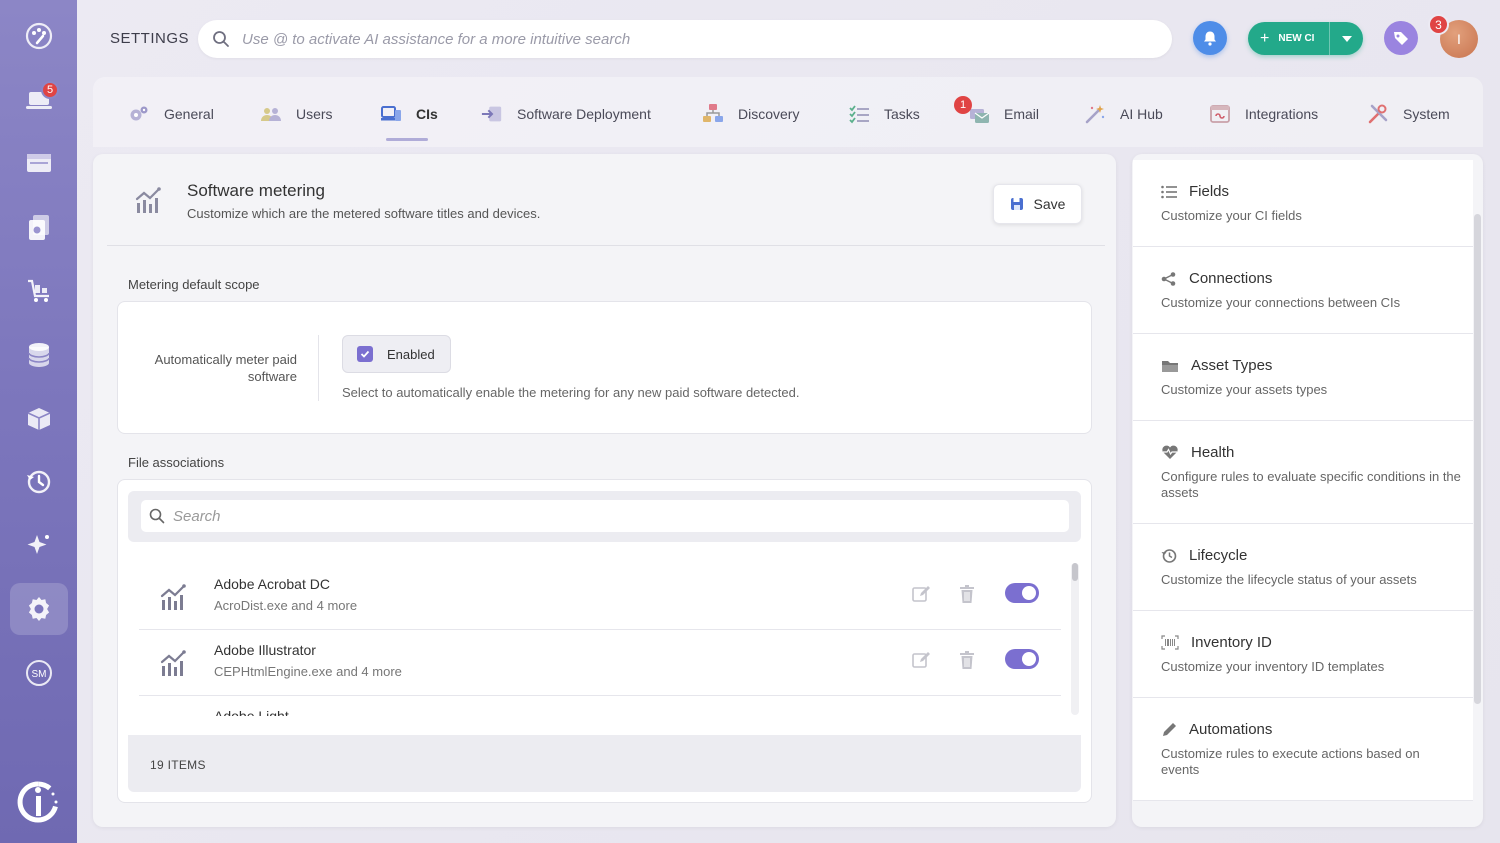 The image size is (1500, 843). I want to click on menu-item-fields: Fields Customize your CI fields, so click(1303, 203).